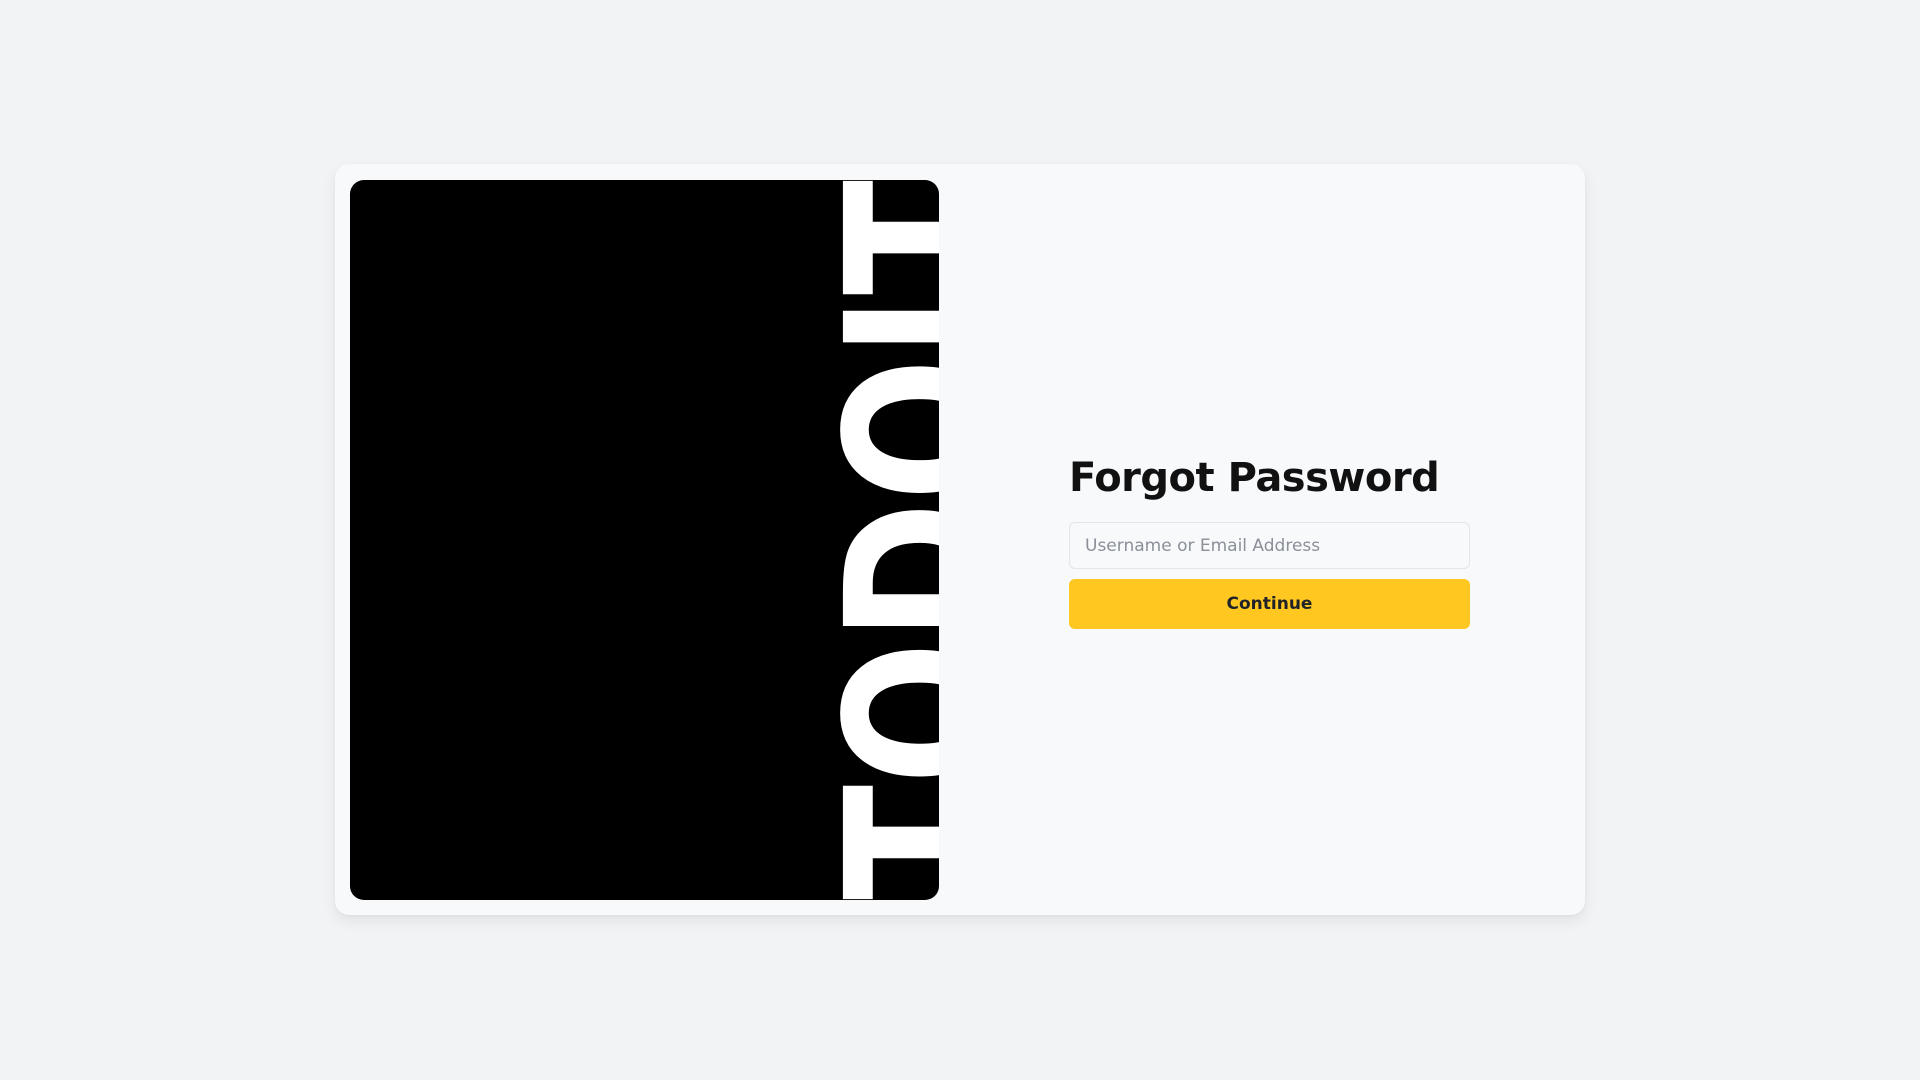 The width and height of the screenshot is (1920, 1080). I want to click on forgot-password-form: Forgot Password Continue, so click(1269, 540).